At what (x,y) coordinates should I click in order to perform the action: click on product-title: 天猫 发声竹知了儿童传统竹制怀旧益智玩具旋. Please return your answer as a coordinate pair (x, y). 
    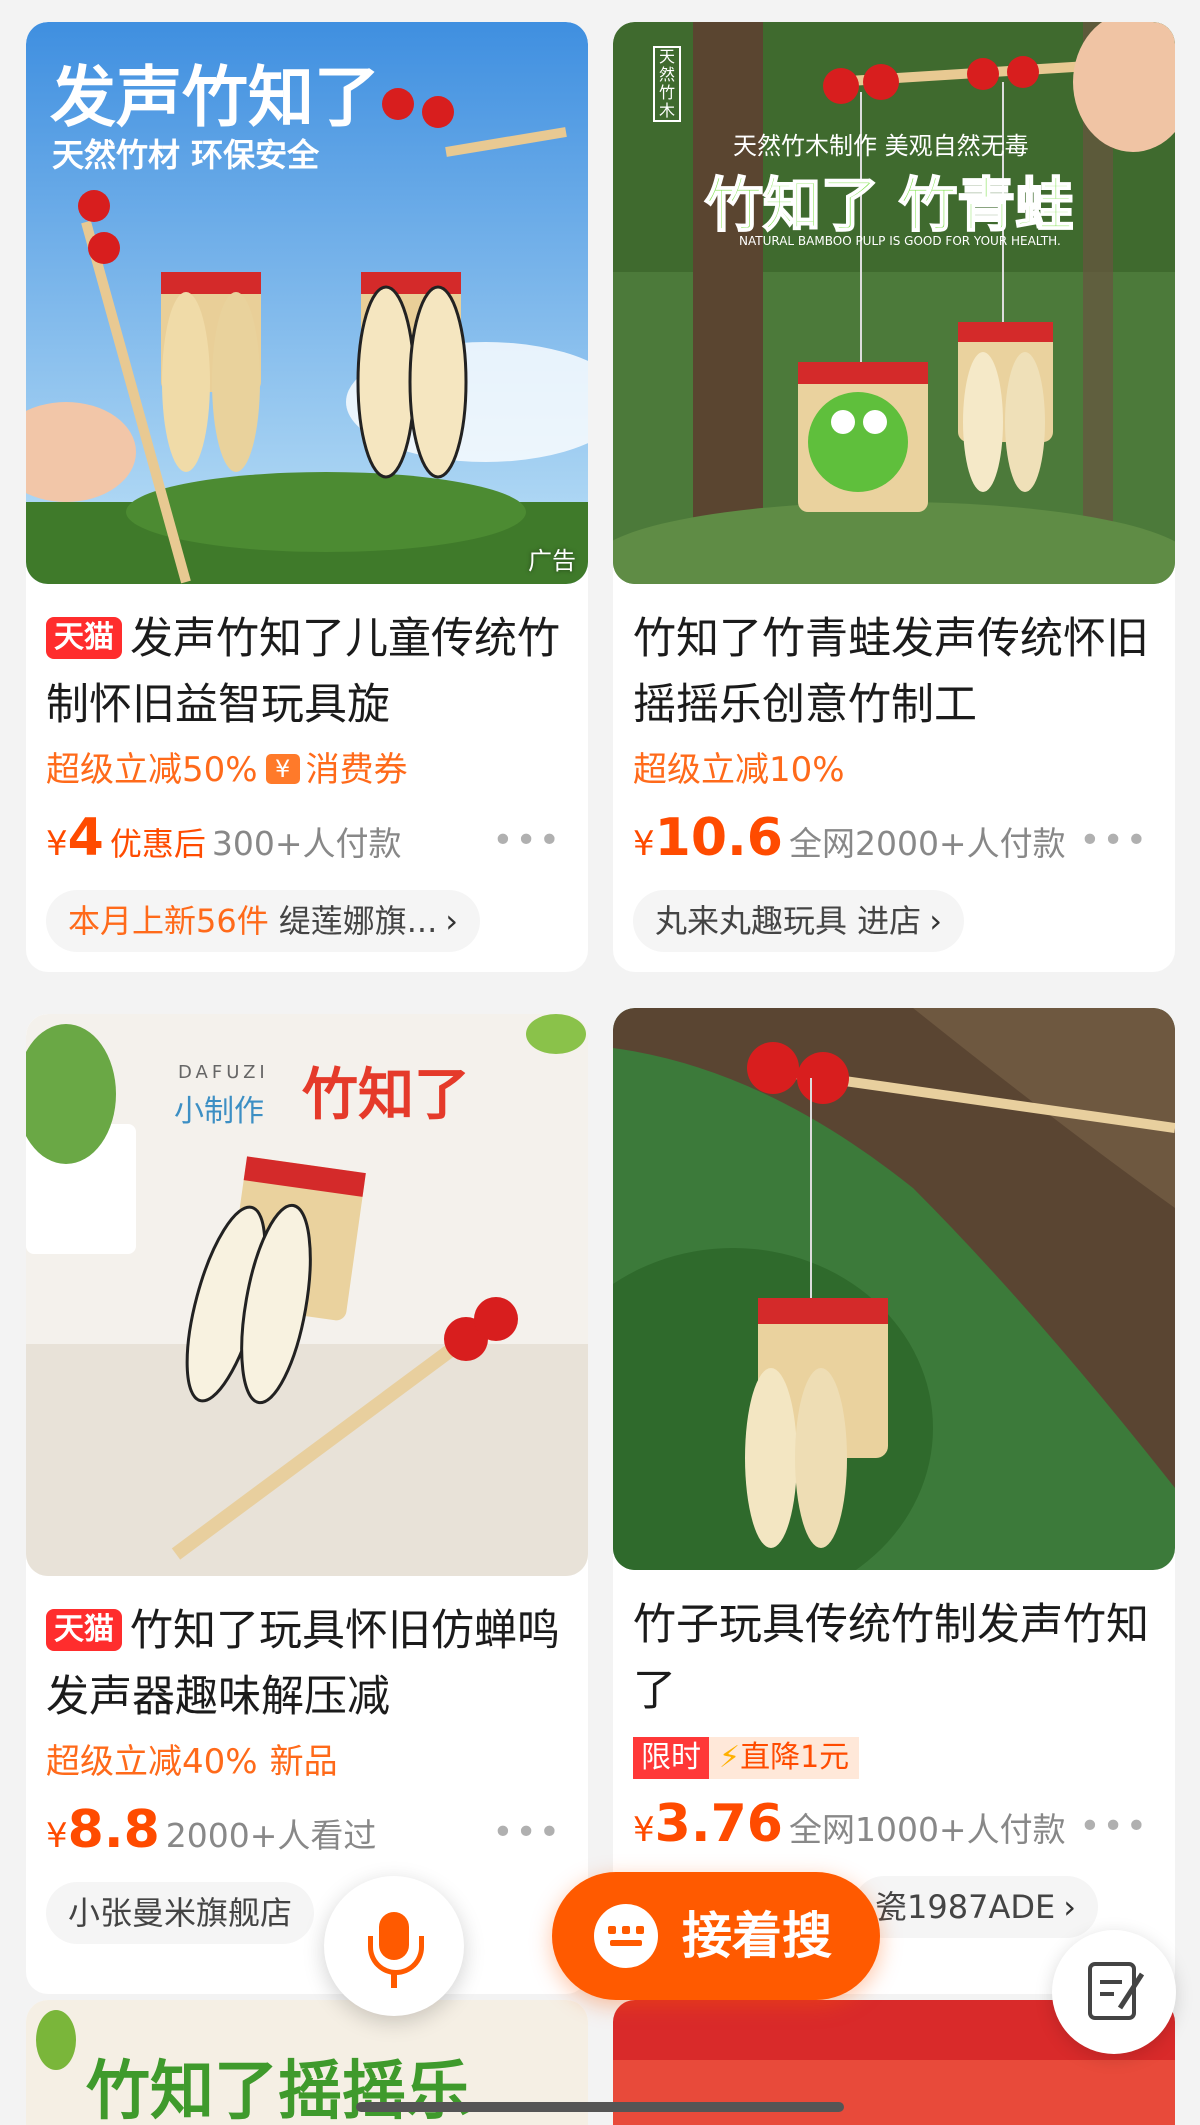
    Looking at the image, I should click on (307, 661).